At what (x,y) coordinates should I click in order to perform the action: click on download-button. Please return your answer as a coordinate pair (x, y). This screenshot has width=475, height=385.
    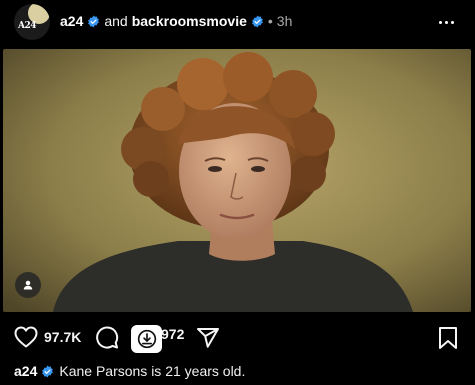
    Looking at the image, I should click on (146, 339).